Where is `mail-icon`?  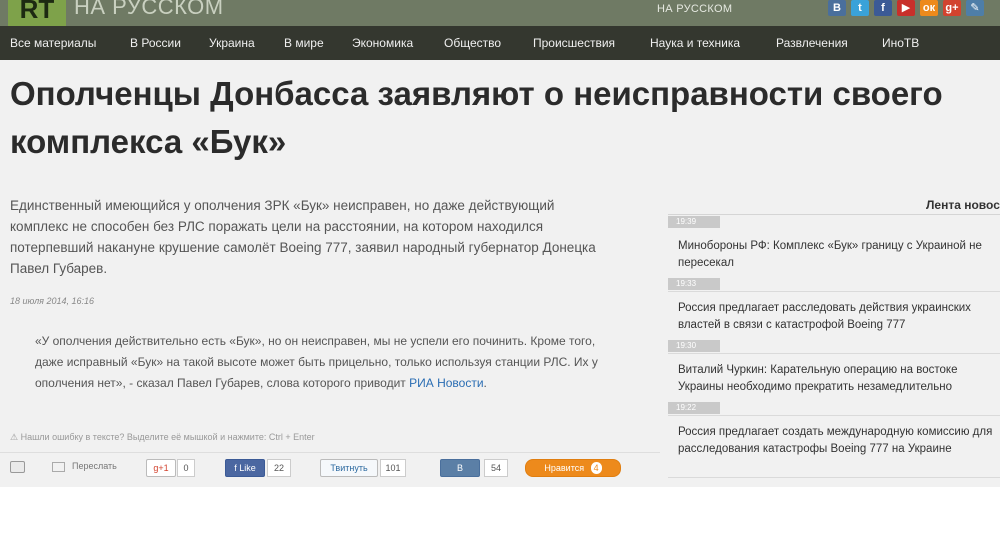
mail-icon is located at coordinates (58, 467).